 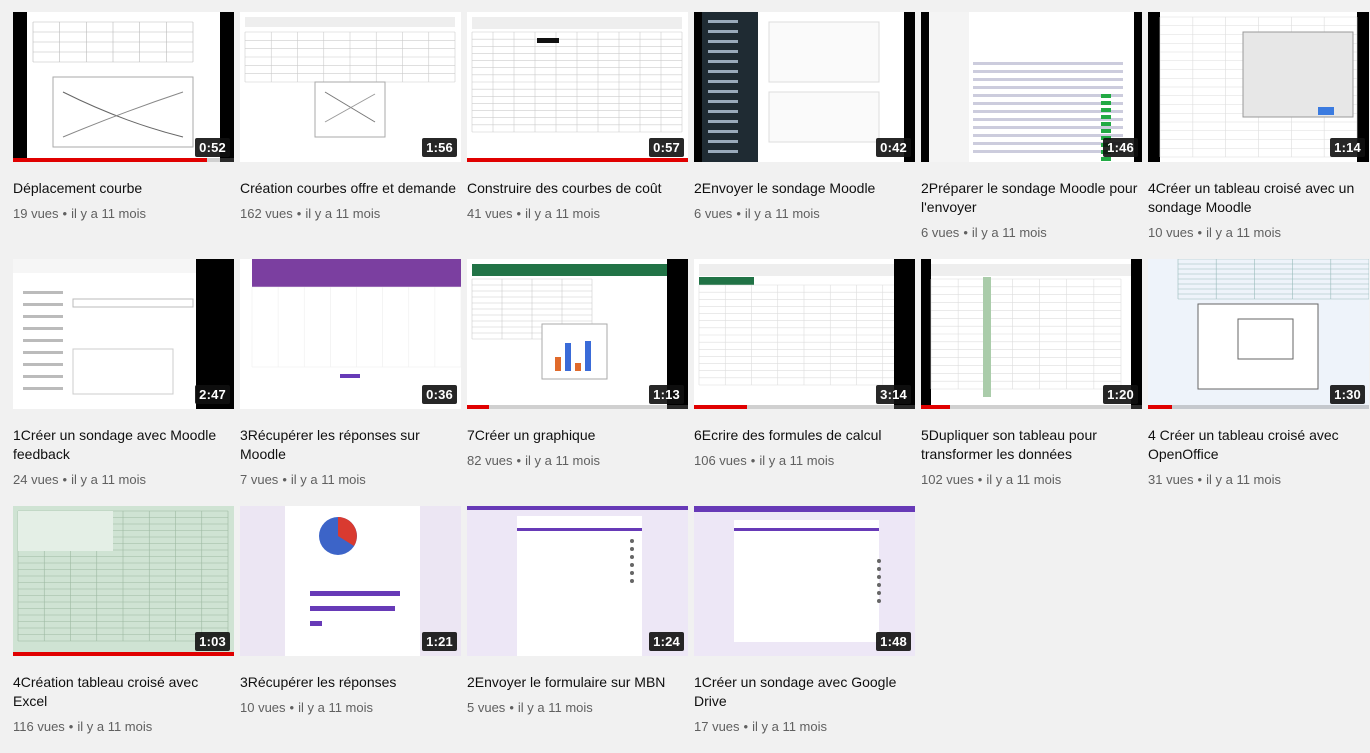 I want to click on video-thumbnail: 0:36, so click(x=350, y=334).